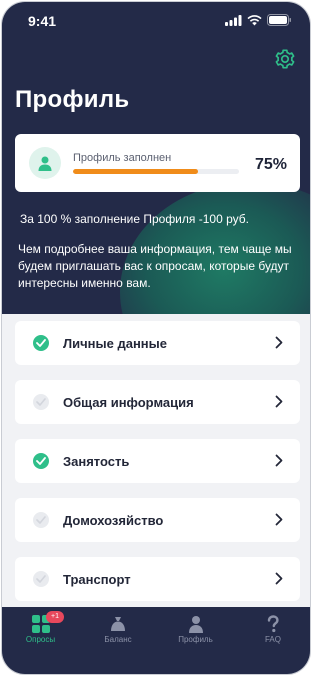 The width and height of the screenshot is (320, 676). What do you see at coordinates (40, 632) in the screenshot?
I see `tab-surveys: +1 Опросы` at bounding box center [40, 632].